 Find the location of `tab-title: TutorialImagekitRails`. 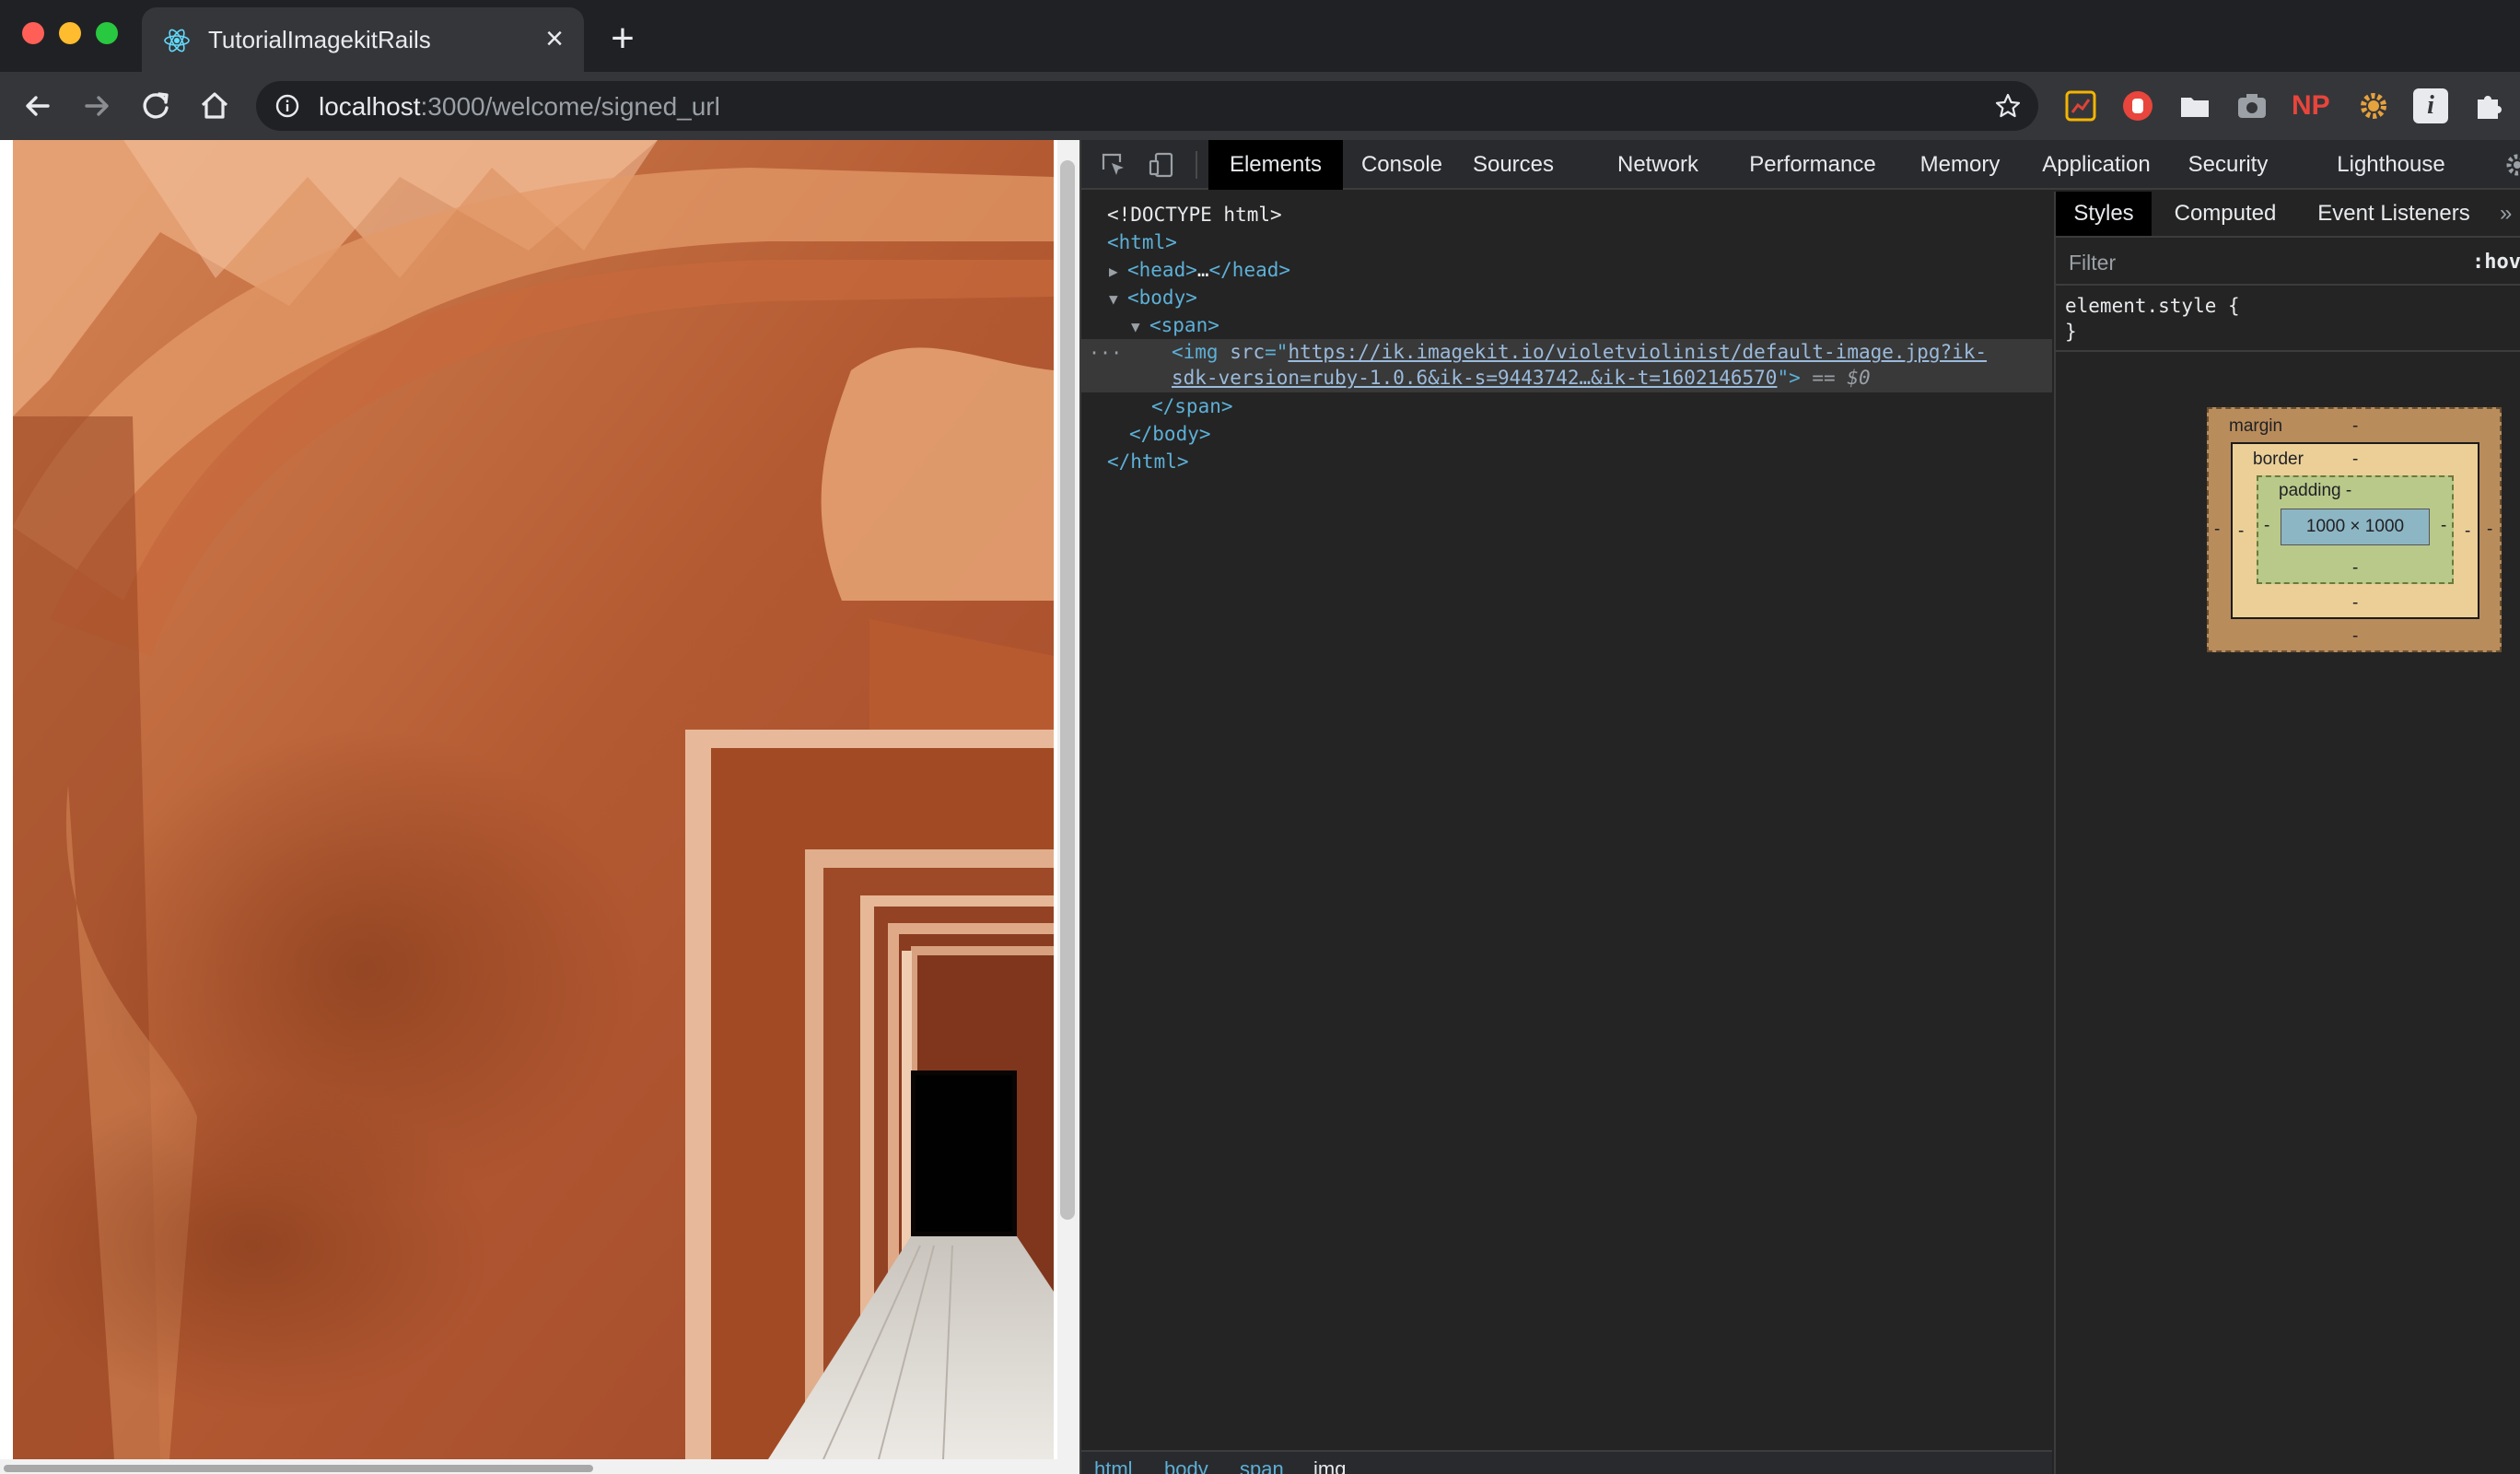

tab-title: TutorialImagekitRails is located at coordinates (319, 39).